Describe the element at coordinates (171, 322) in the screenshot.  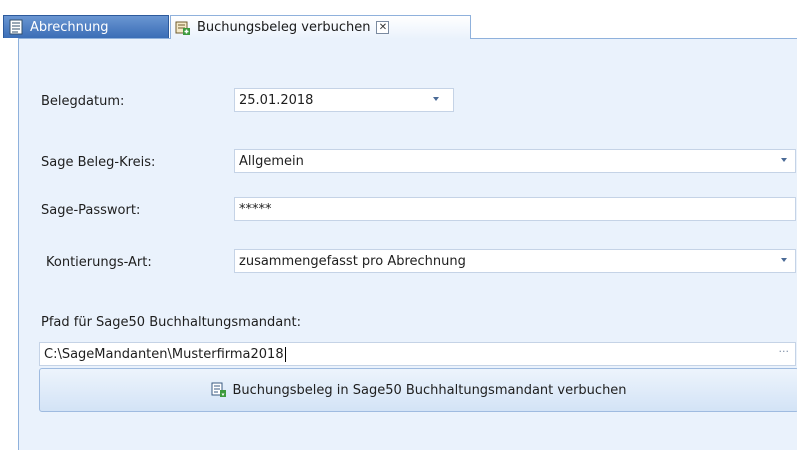
I see `pfad-label: Pfad für Sage50 Buchhaltungsmandant:` at that location.